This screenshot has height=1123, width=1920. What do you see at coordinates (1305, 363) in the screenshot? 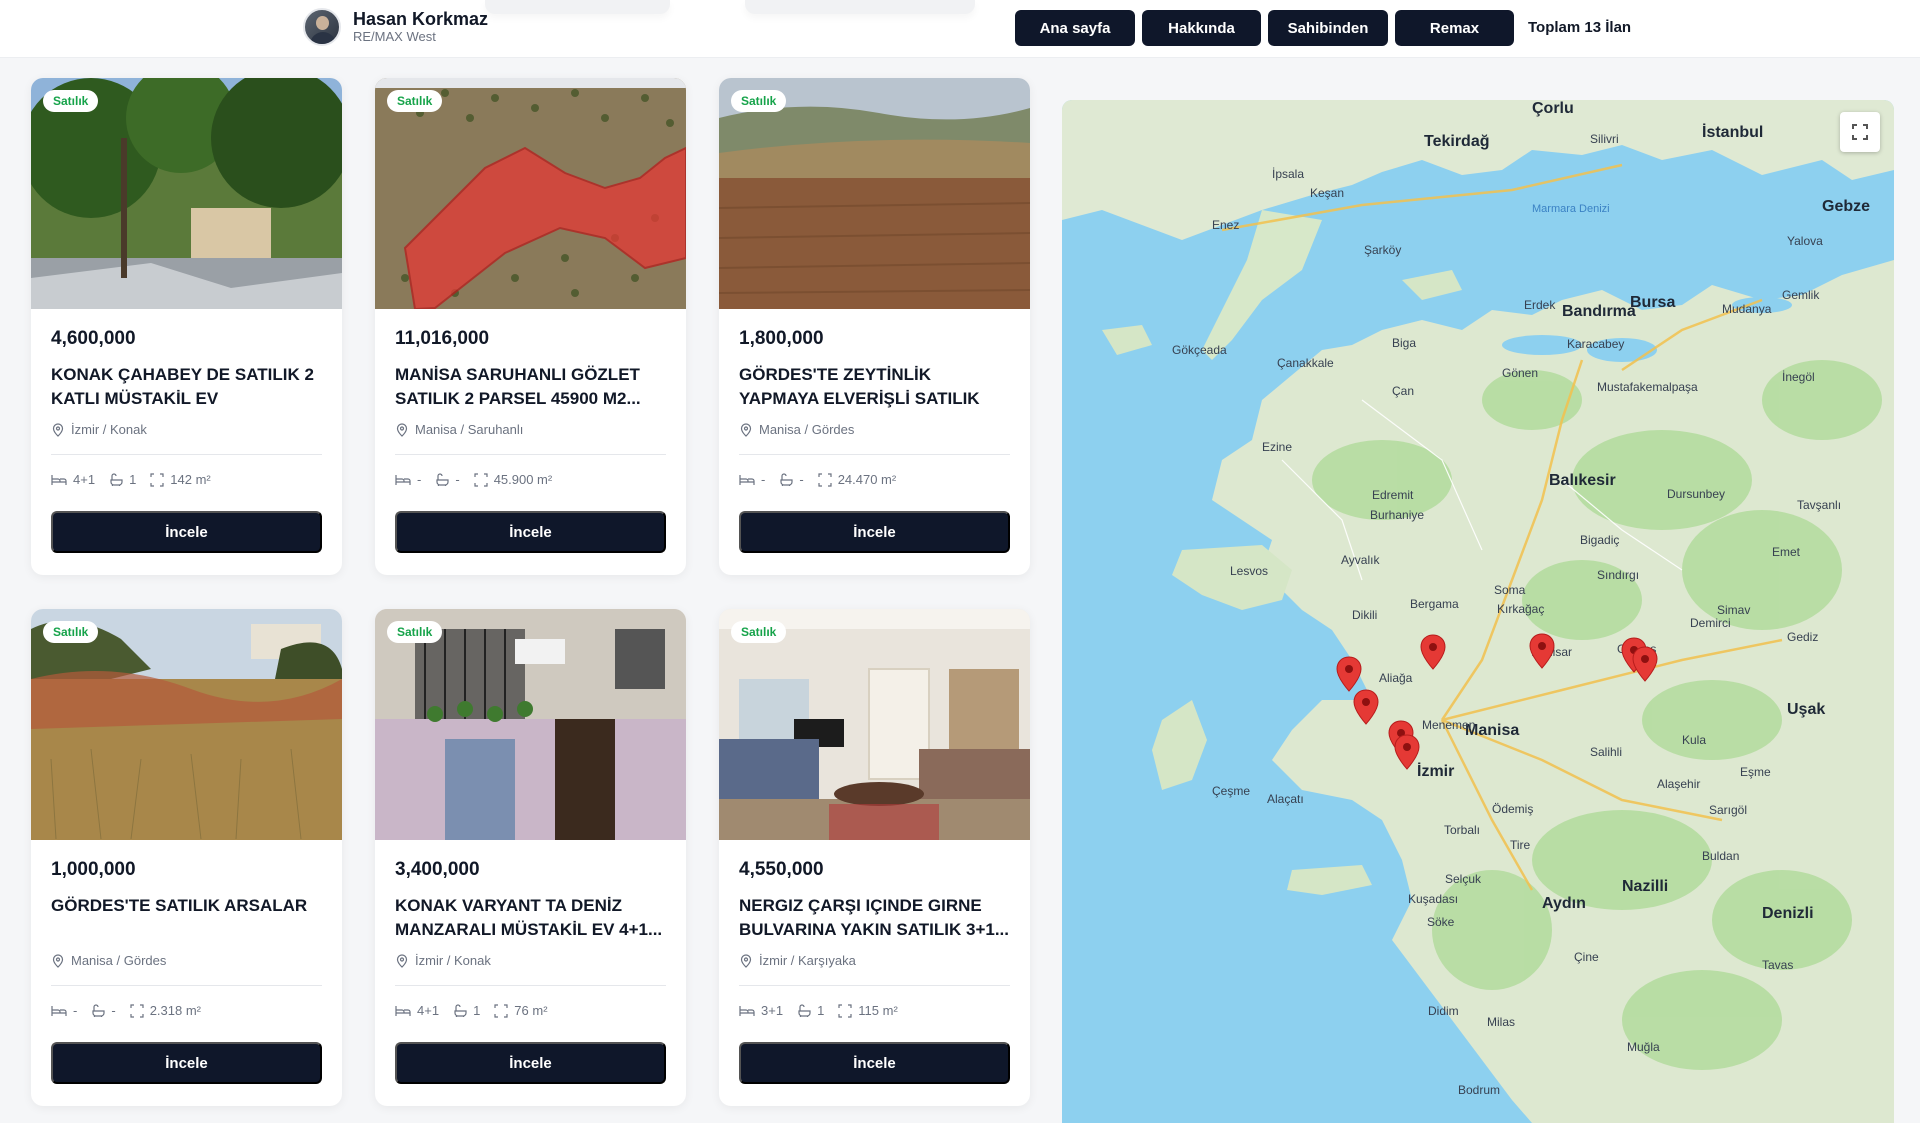
I see `map-label: Çanakkale` at bounding box center [1305, 363].